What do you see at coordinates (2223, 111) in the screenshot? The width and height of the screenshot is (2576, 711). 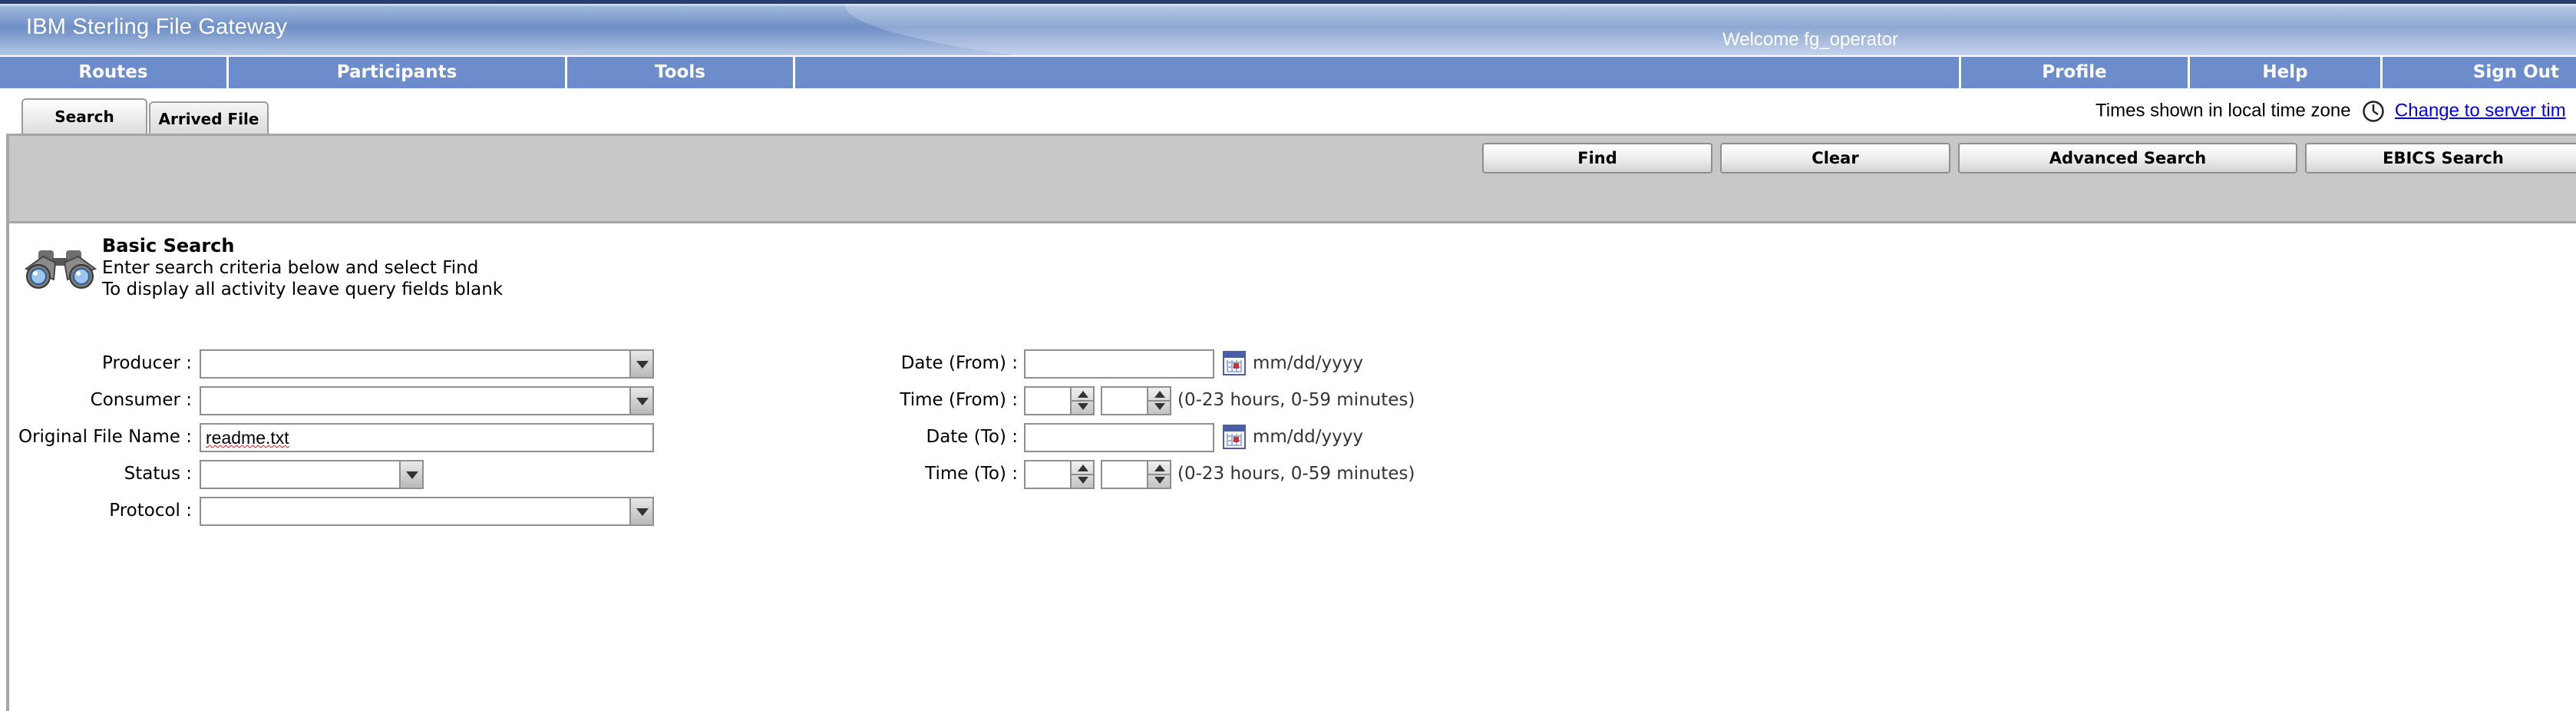 I see `timezone-text: Times shown in local time zone` at bounding box center [2223, 111].